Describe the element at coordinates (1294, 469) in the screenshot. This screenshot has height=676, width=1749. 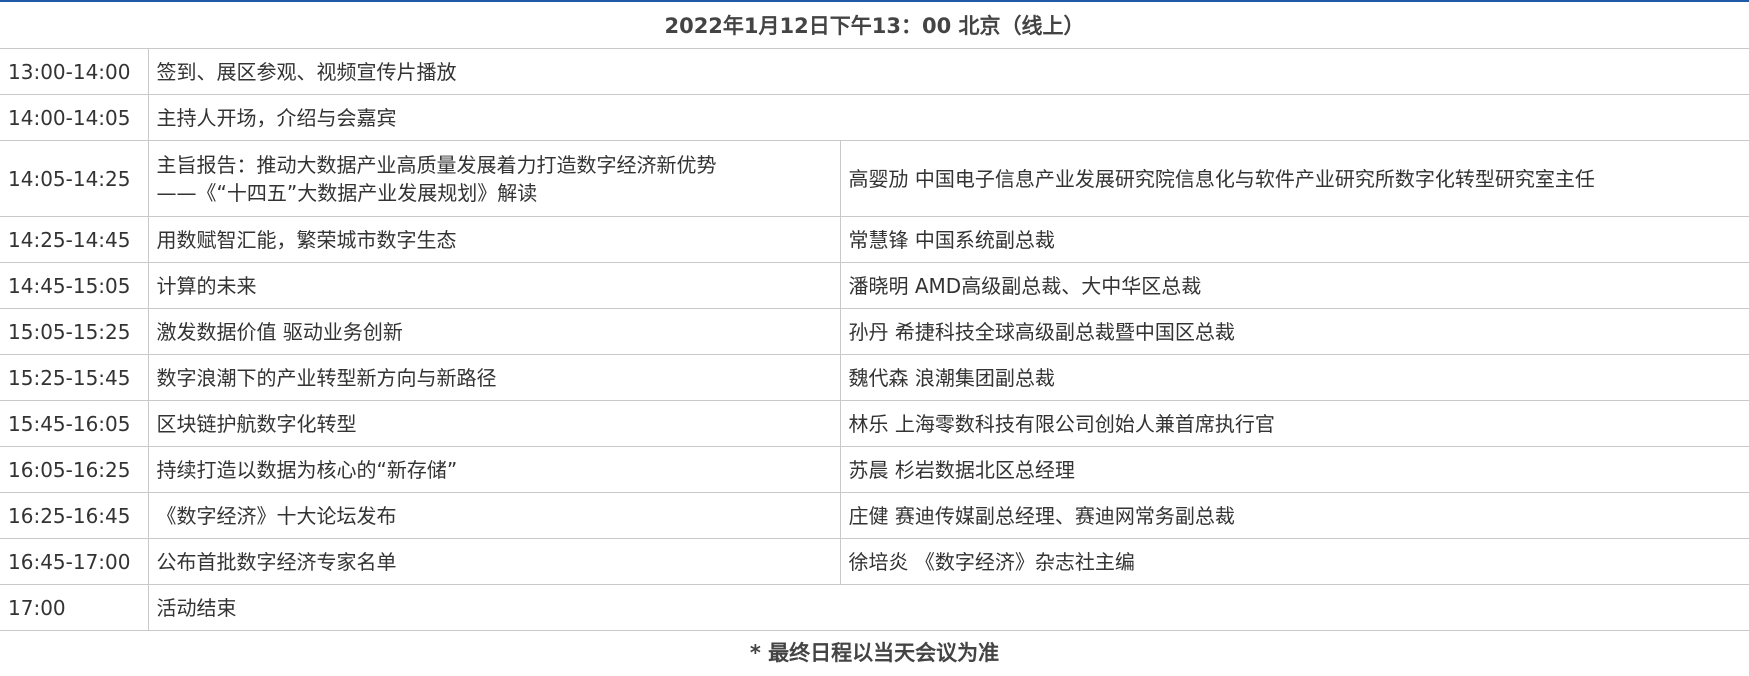
I see `speaker-cell: 苏晨 杉岩数据北区总经理` at that location.